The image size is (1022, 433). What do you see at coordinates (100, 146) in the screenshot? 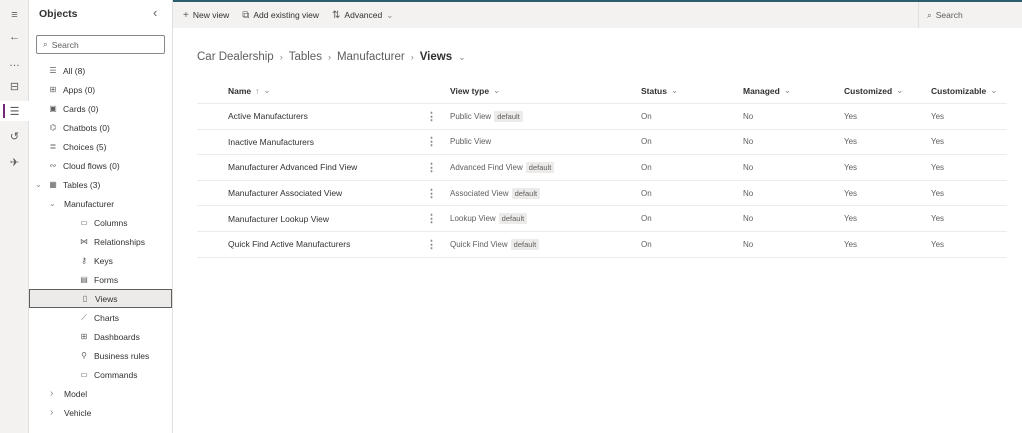
I see `tree-item-choices: ≣ Choices (5)` at bounding box center [100, 146].